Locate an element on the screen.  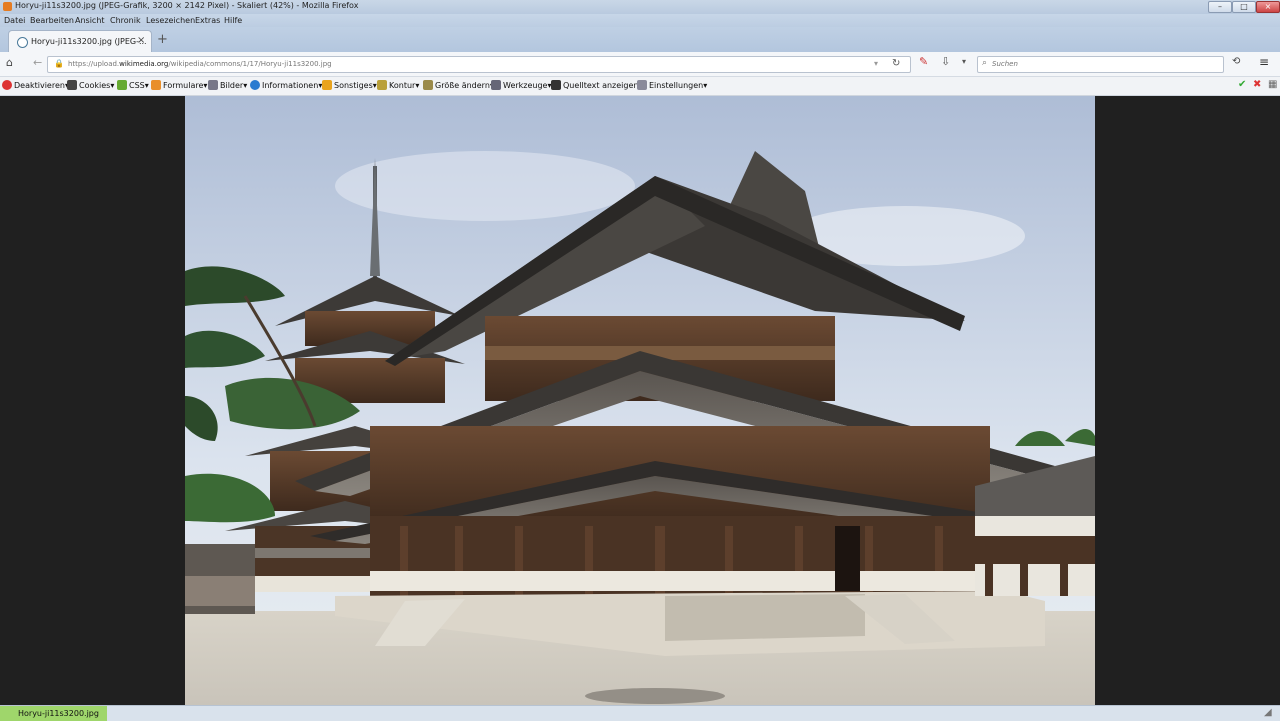
wikimedia-favicon-icon is located at coordinates (22, 42).